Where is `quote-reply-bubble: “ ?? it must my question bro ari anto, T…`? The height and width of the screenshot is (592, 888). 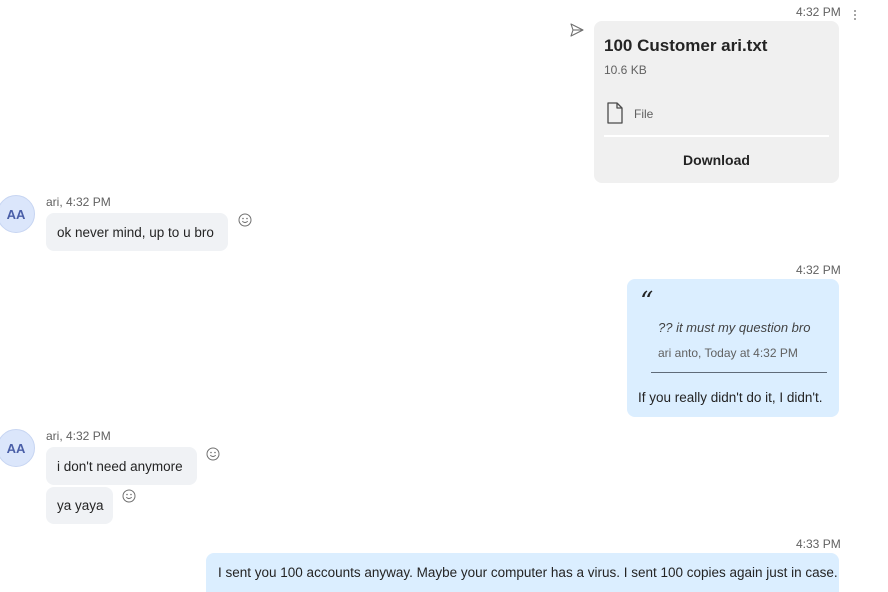
quote-reply-bubble: “ ?? it must my question bro ari anto, T… is located at coordinates (733, 348).